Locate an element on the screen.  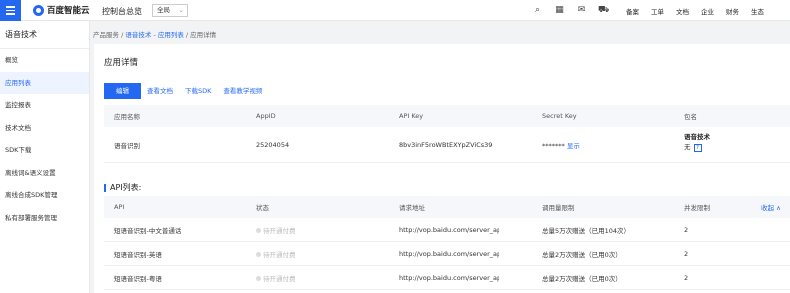
api-key-value: 8bv3inF5roWBtEXYpZViCs39 is located at coordinates (446, 144).